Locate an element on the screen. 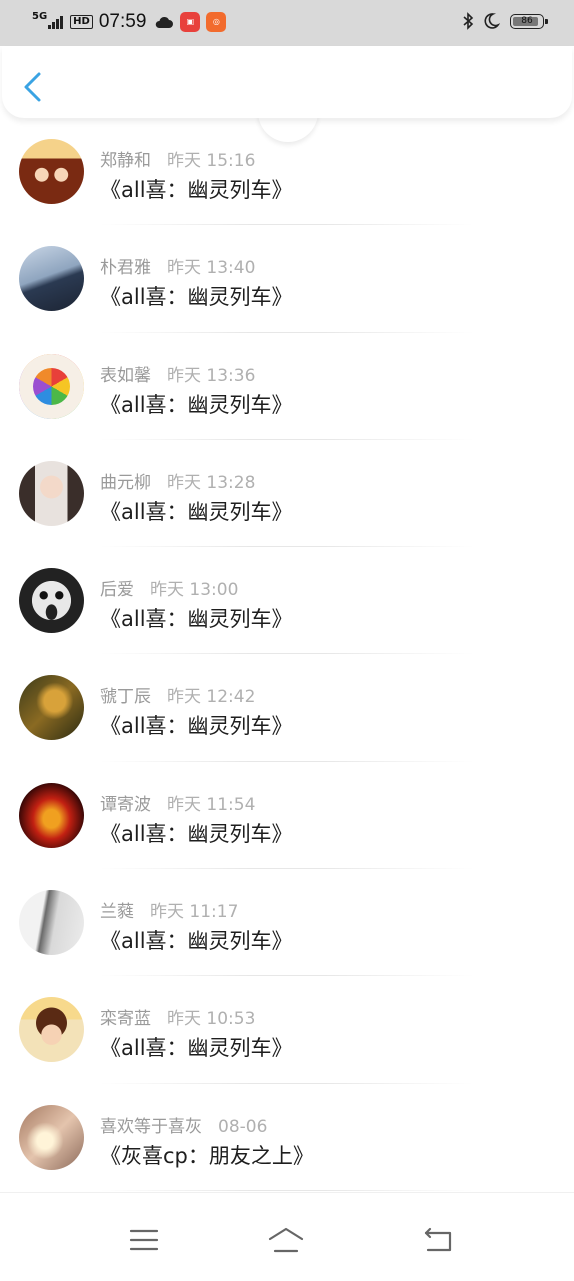 The height and width of the screenshot is (1281, 574). work-title: 《灰喜cp：朋友之上》 is located at coordinates (207, 1155).